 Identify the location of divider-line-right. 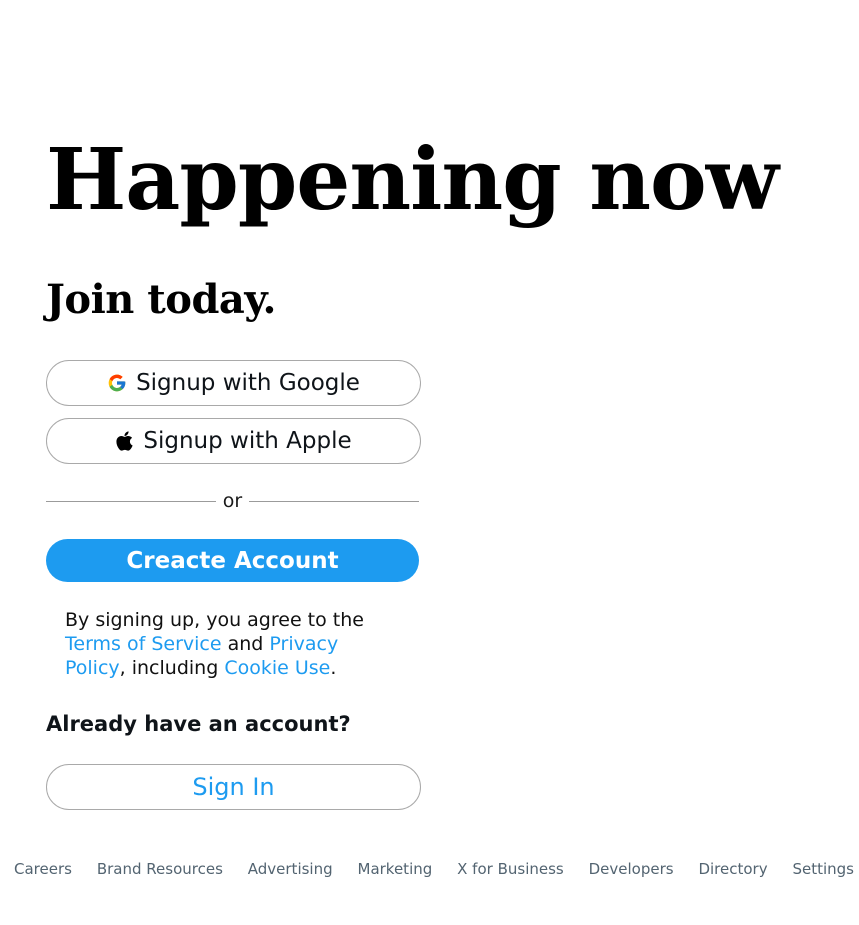
(334, 501).